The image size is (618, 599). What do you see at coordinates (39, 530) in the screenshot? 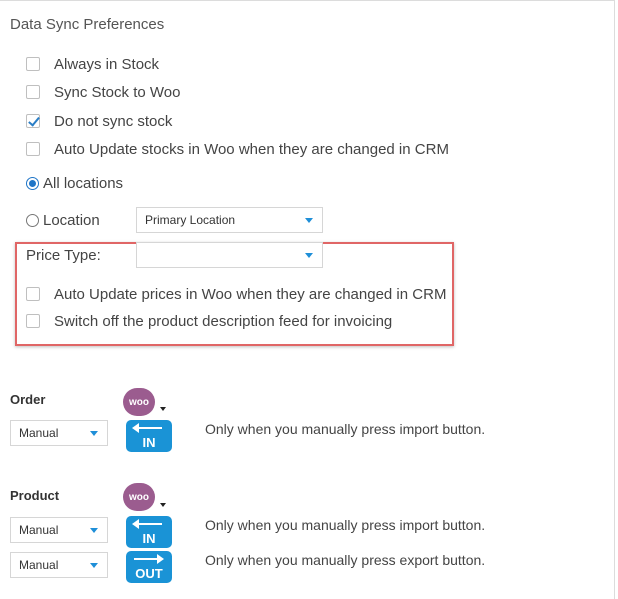
I see `product-import-mode-value: Manual` at bounding box center [39, 530].